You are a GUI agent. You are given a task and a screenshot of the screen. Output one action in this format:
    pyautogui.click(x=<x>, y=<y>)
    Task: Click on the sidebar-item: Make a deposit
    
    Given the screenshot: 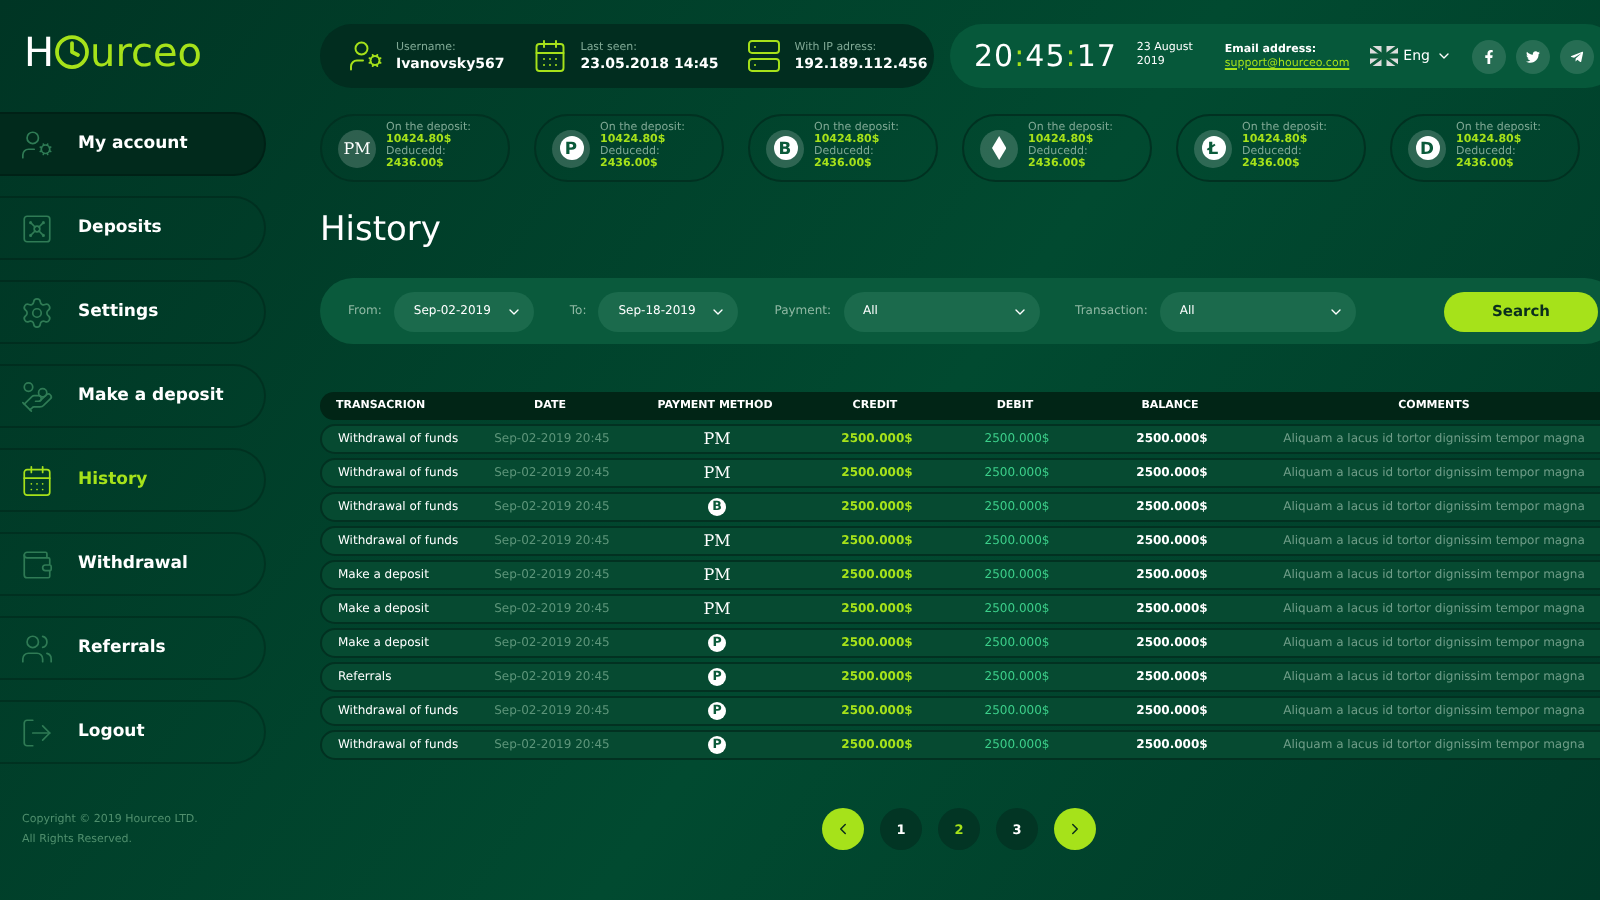 What is the action you would take?
    pyautogui.click(x=133, y=396)
    